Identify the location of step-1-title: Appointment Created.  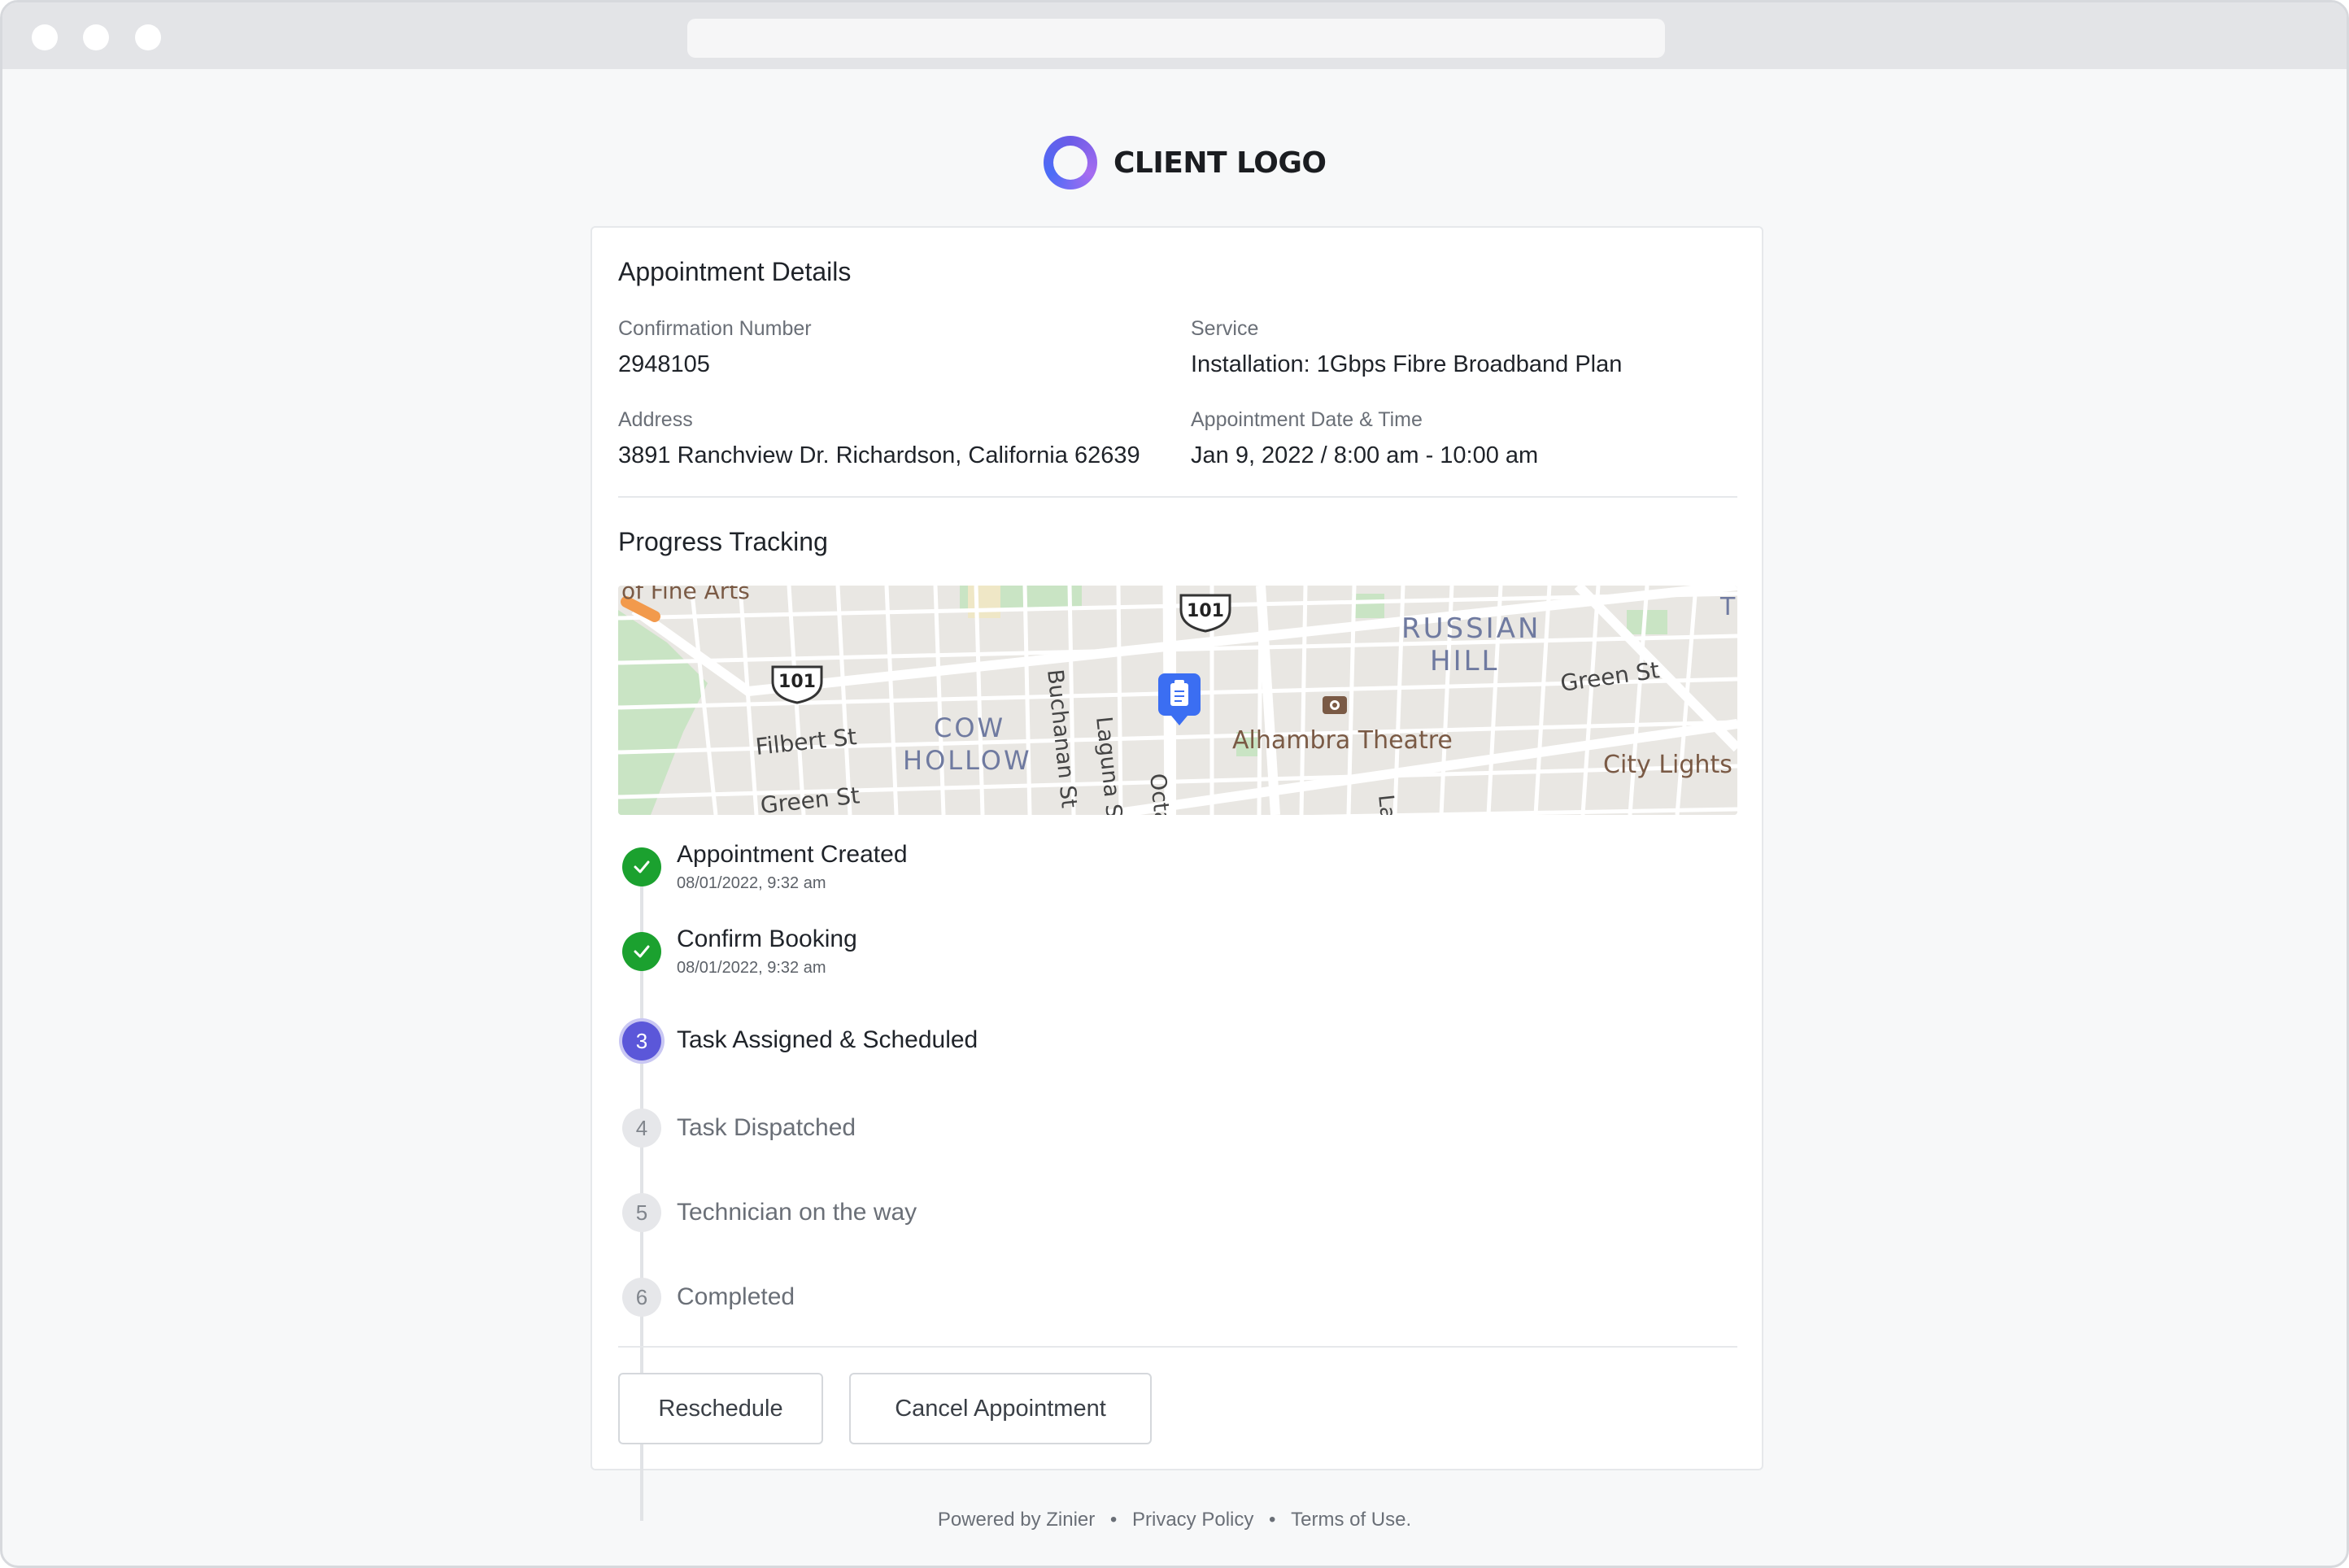
(792, 854).